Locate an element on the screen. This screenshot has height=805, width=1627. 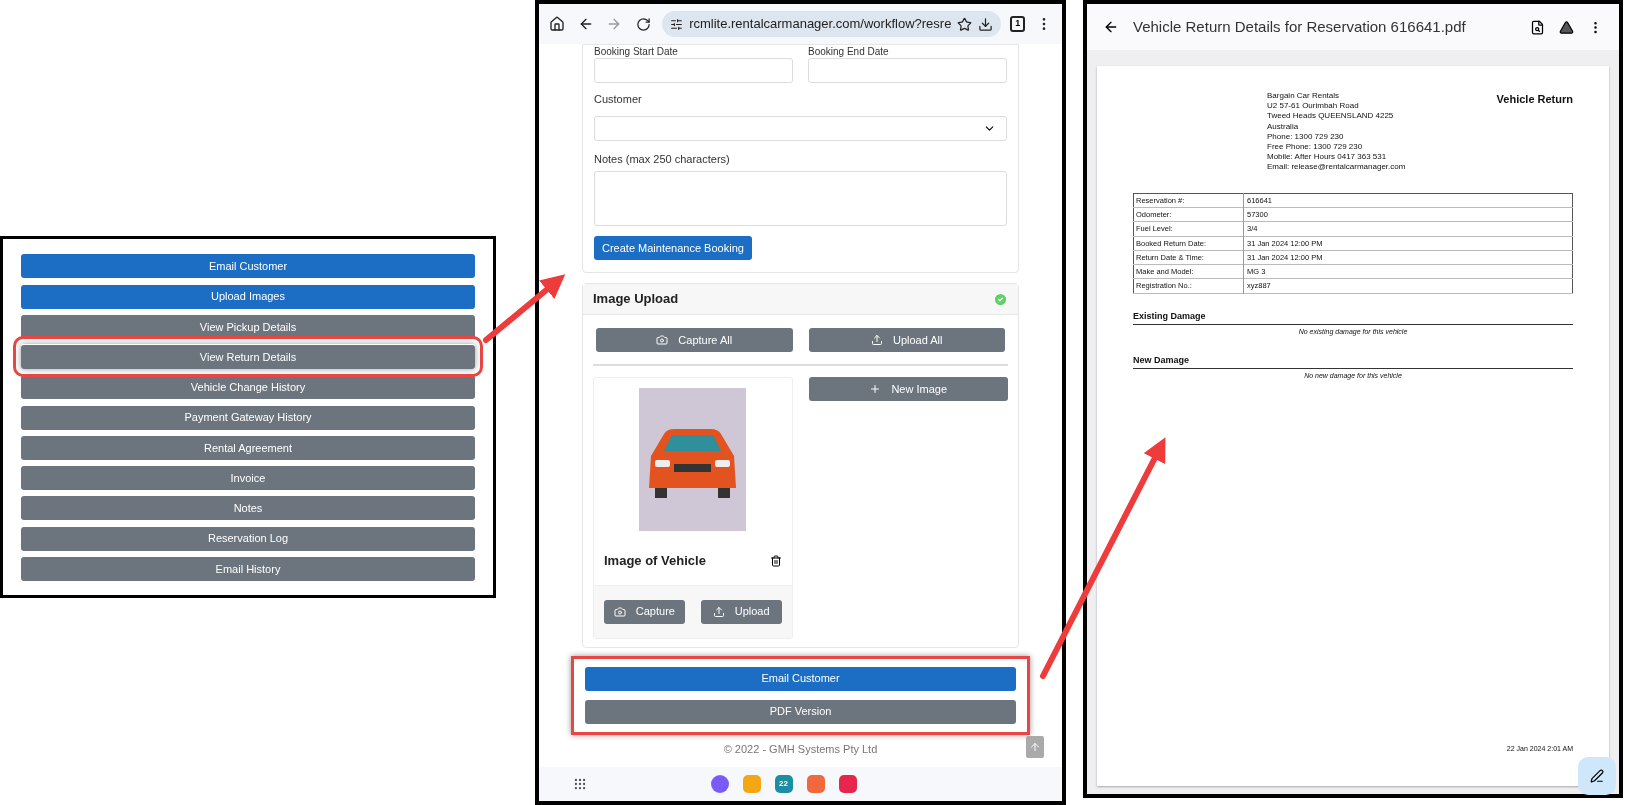
field-label: Booking Start Date is located at coordinates (636, 52).